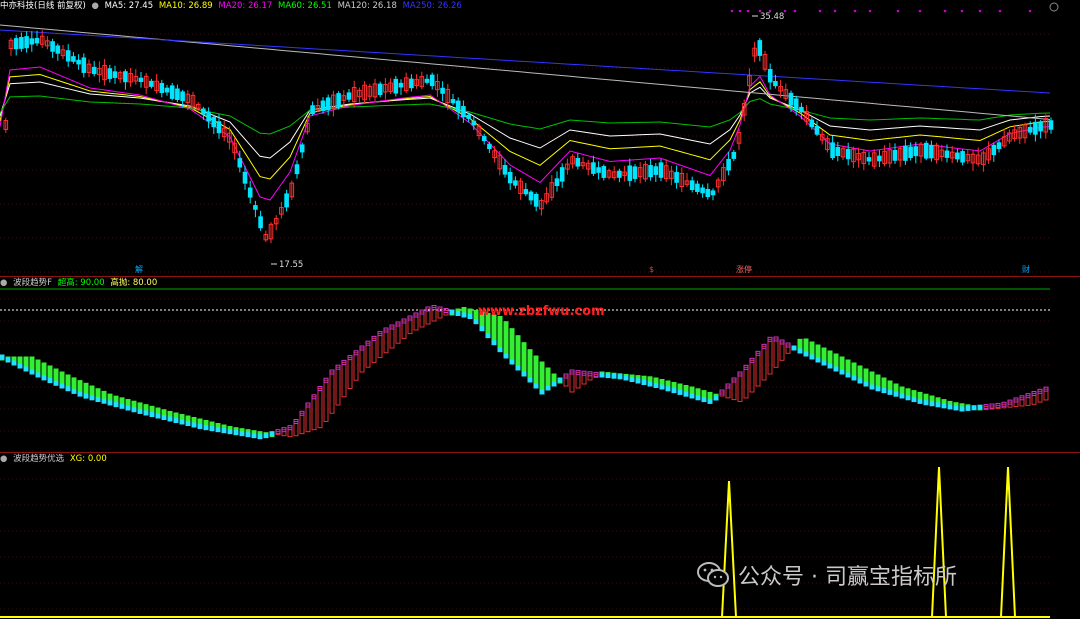 The image size is (1080, 619). What do you see at coordinates (1054, 7) in the screenshot?
I see `scroll-handle-icon` at bounding box center [1054, 7].